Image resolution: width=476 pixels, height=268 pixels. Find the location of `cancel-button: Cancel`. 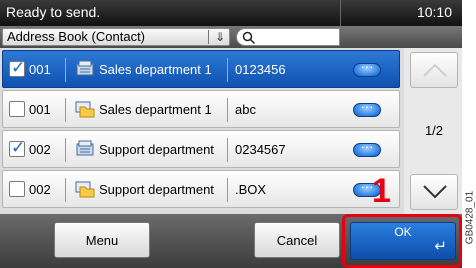

cancel-button: Cancel is located at coordinates (297, 240).